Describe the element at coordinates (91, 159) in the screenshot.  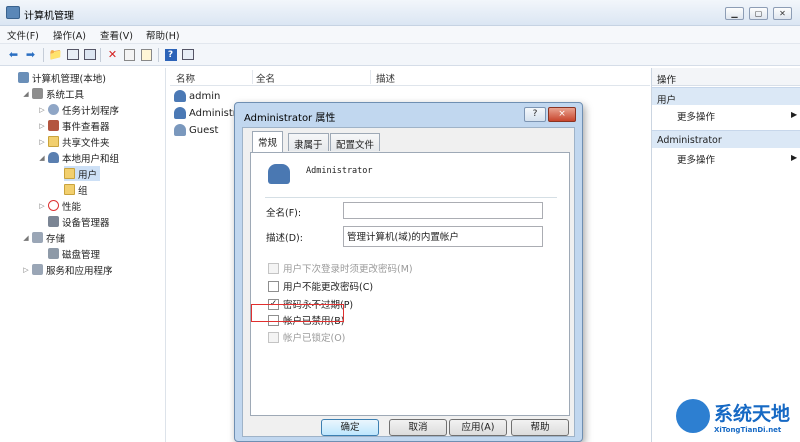
I see `tree-label: 本地用户和组` at that location.